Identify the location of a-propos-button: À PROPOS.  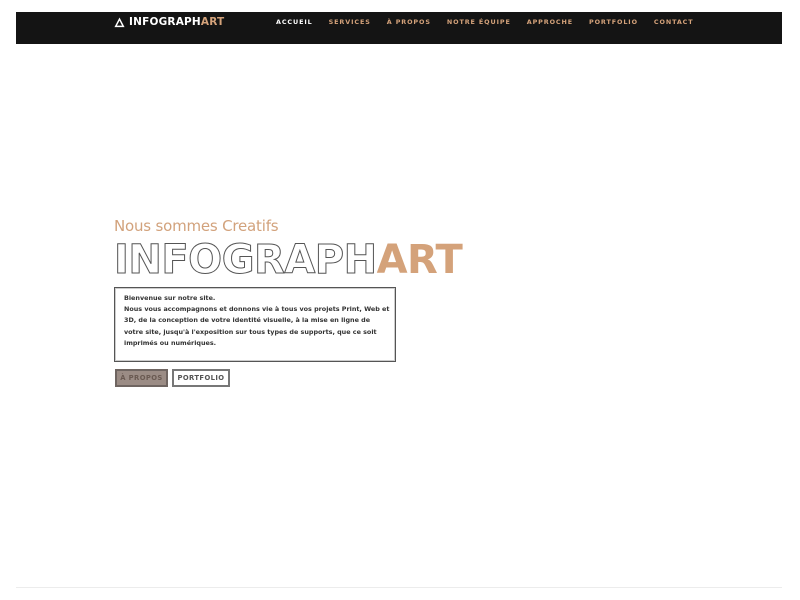
(141, 378).